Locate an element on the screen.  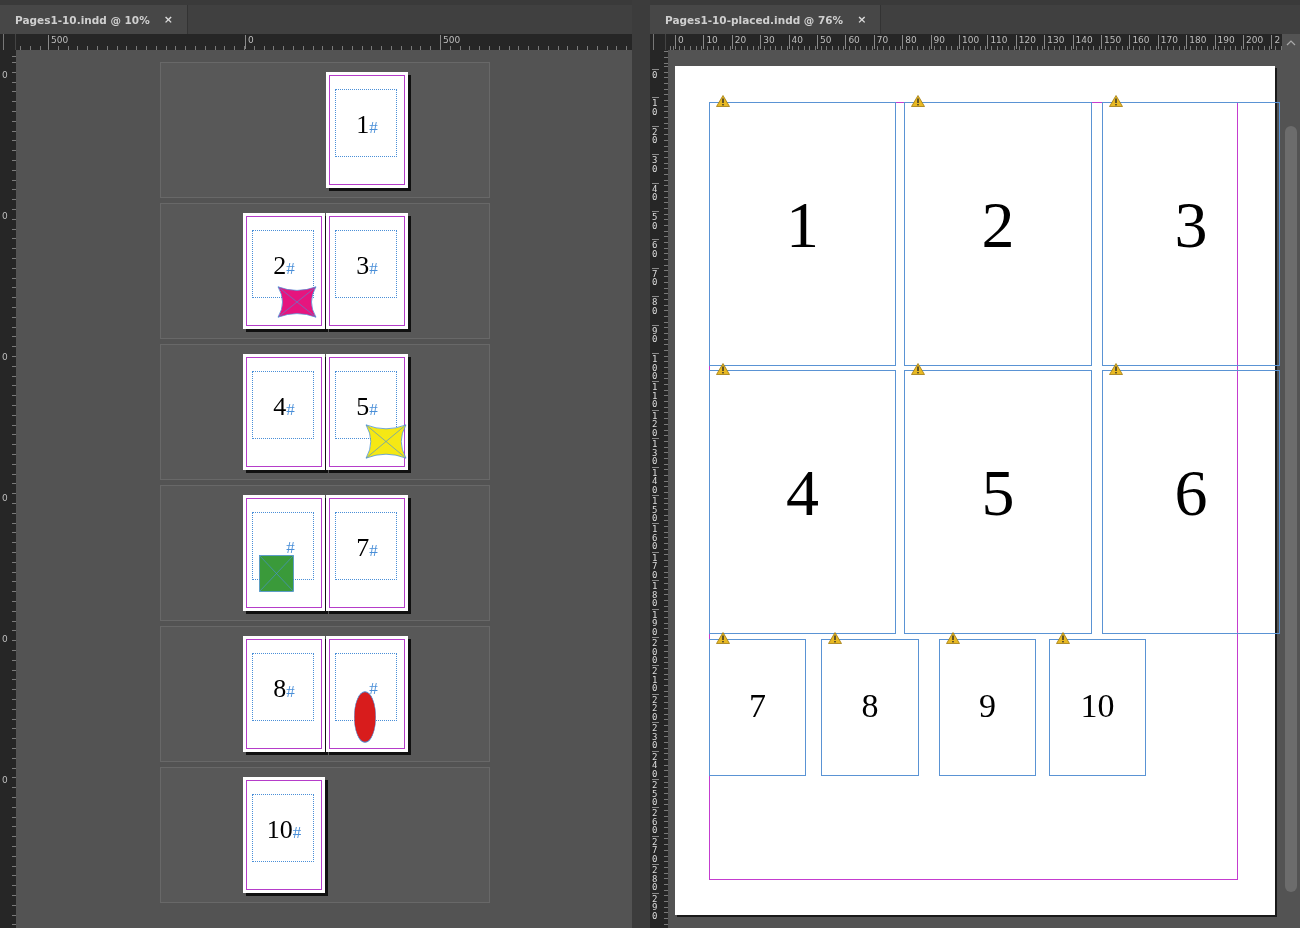
scroll-up-icon is located at coordinates (1291, 43).